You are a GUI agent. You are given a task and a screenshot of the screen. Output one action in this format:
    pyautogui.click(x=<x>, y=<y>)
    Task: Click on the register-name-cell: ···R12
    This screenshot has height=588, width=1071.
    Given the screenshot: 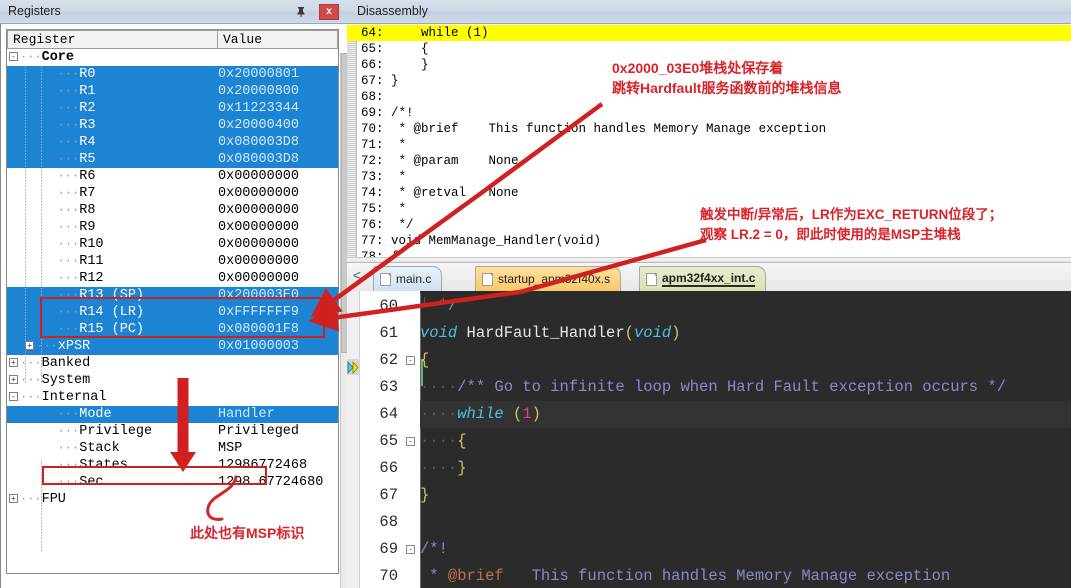 What is the action you would take?
    pyautogui.click(x=112, y=278)
    